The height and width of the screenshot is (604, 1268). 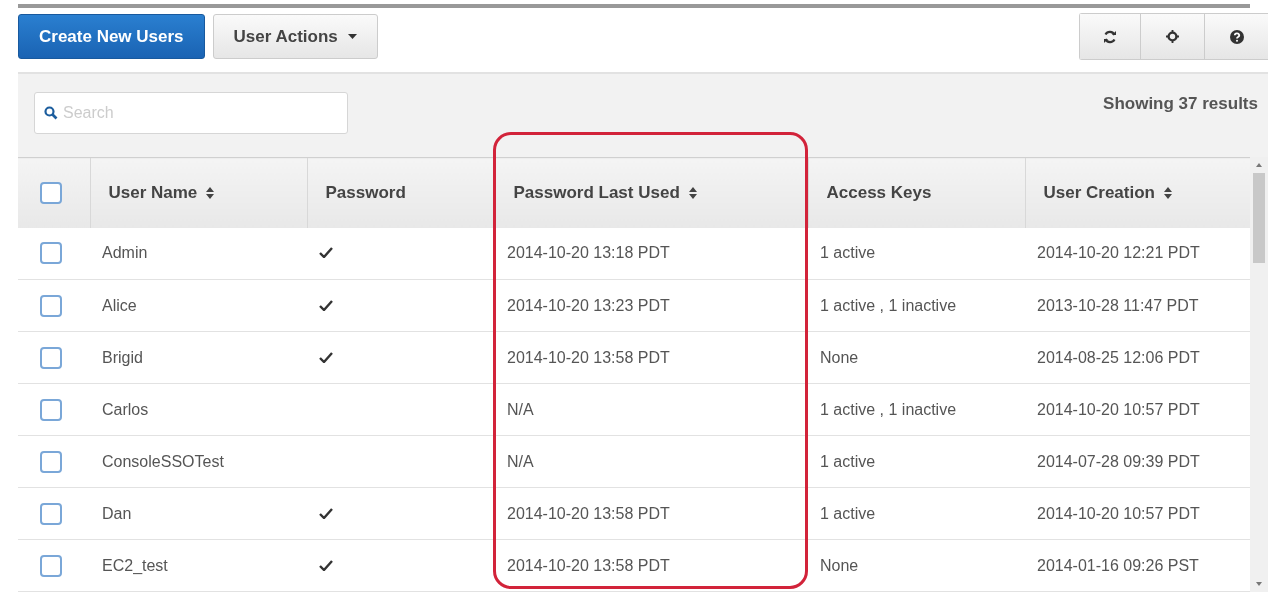 I want to click on user-name: Brigid, so click(x=122, y=357).